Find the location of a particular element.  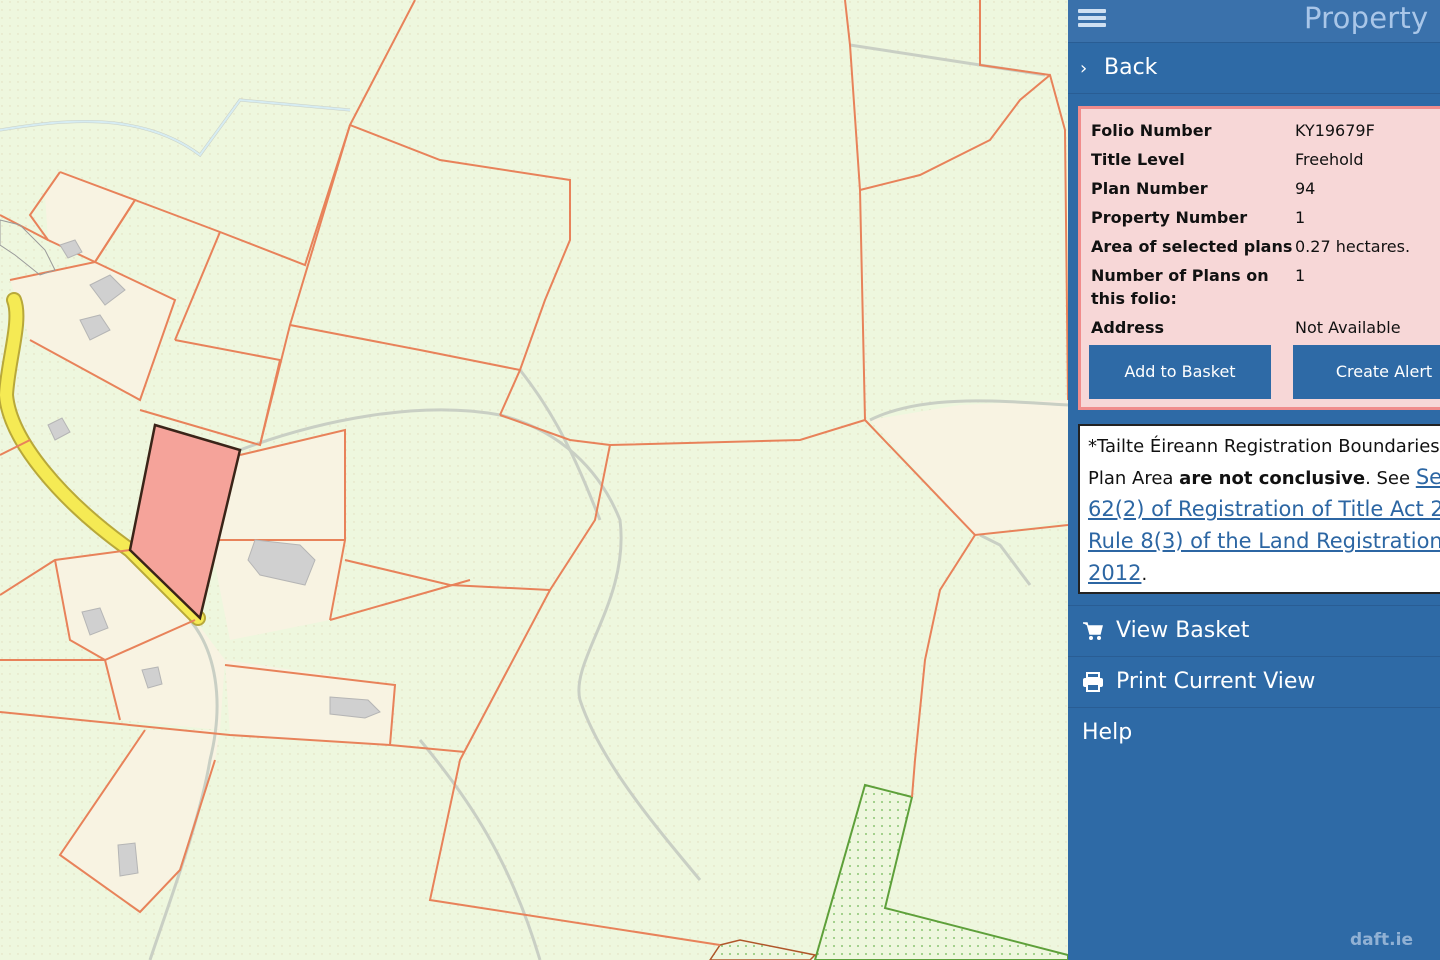

detail-label: Area of selected plans is located at coordinates (1192, 246).